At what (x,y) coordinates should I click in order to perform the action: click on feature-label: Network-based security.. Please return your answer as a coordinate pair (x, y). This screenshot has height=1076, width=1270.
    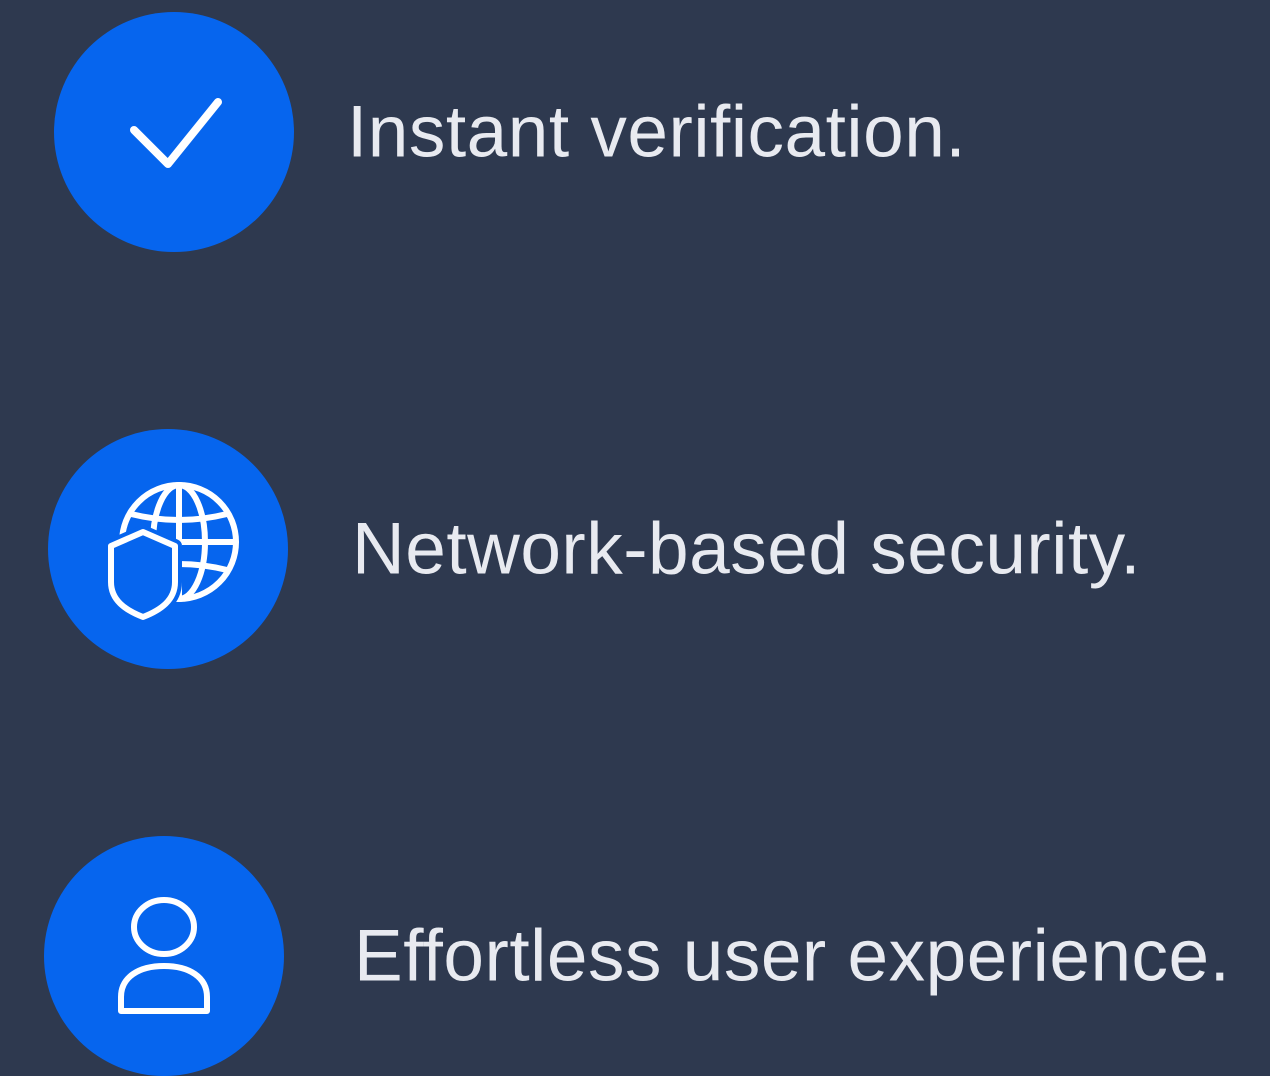
    Looking at the image, I should click on (747, 549).